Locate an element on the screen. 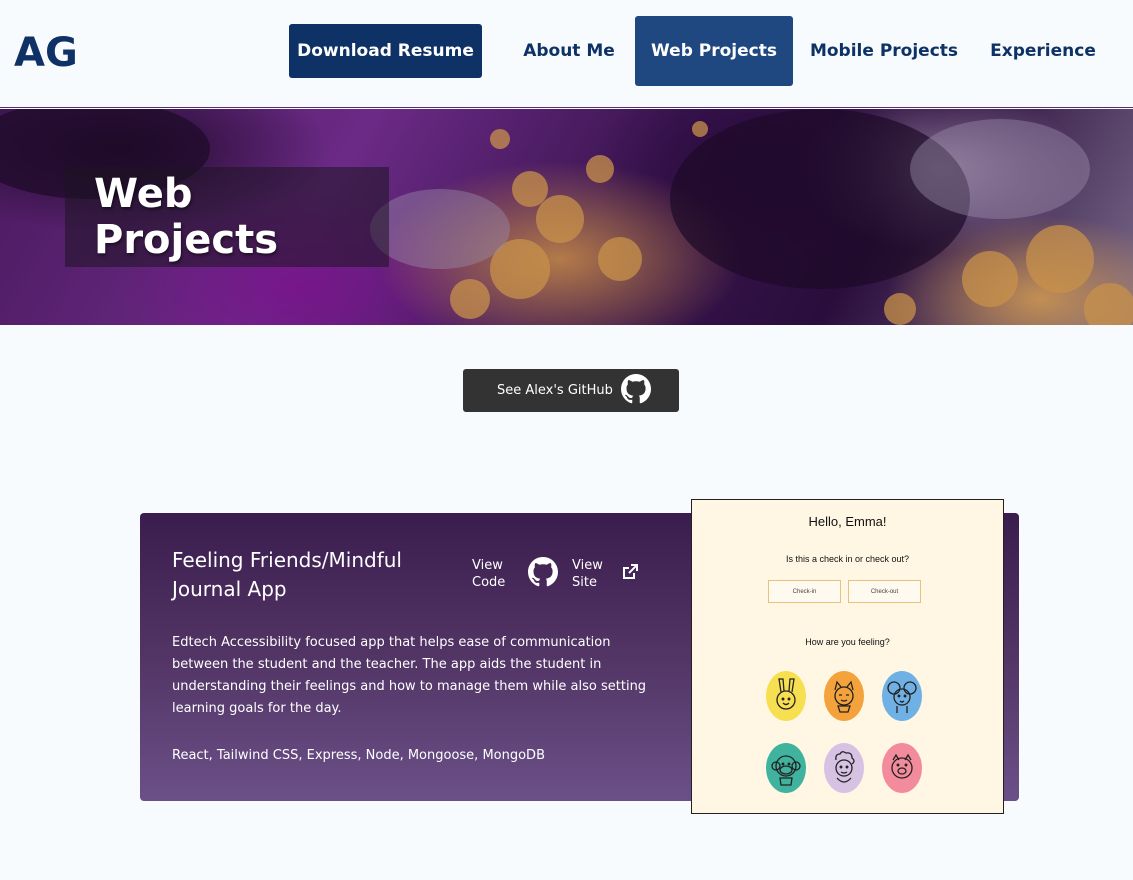 Image resolution: width=1133 pixels, height=880 pixels. nav-about-me: About Me is located at coordinates (569, 51).